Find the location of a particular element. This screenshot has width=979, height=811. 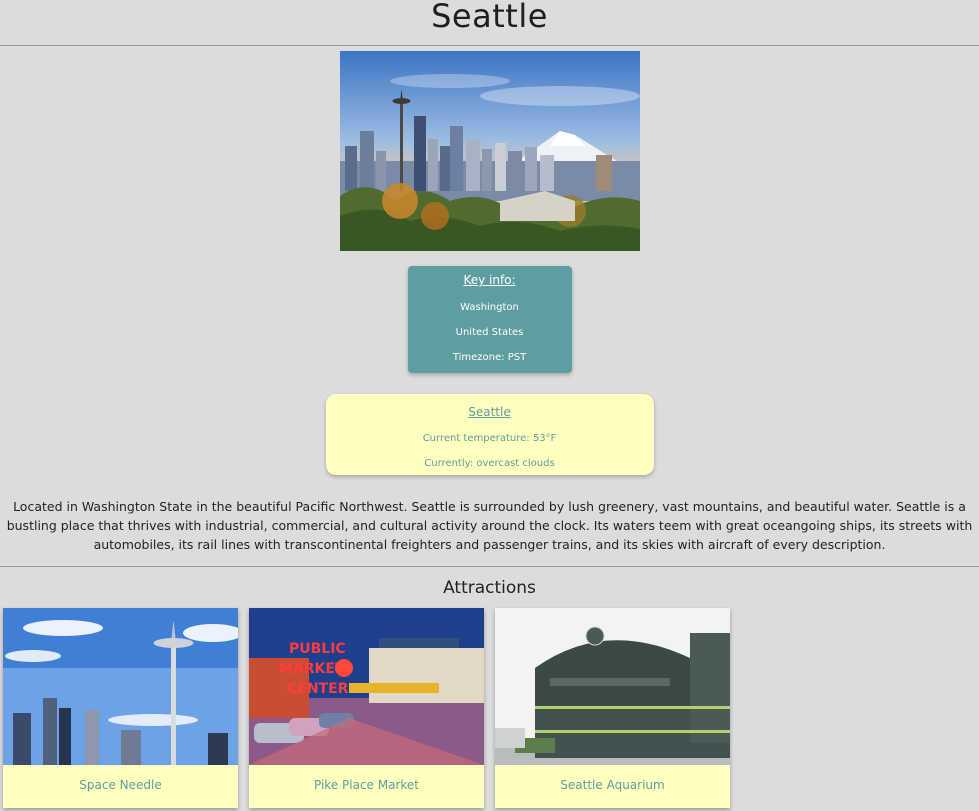

svg-text: CENTER is located at coordinates (318, 689).